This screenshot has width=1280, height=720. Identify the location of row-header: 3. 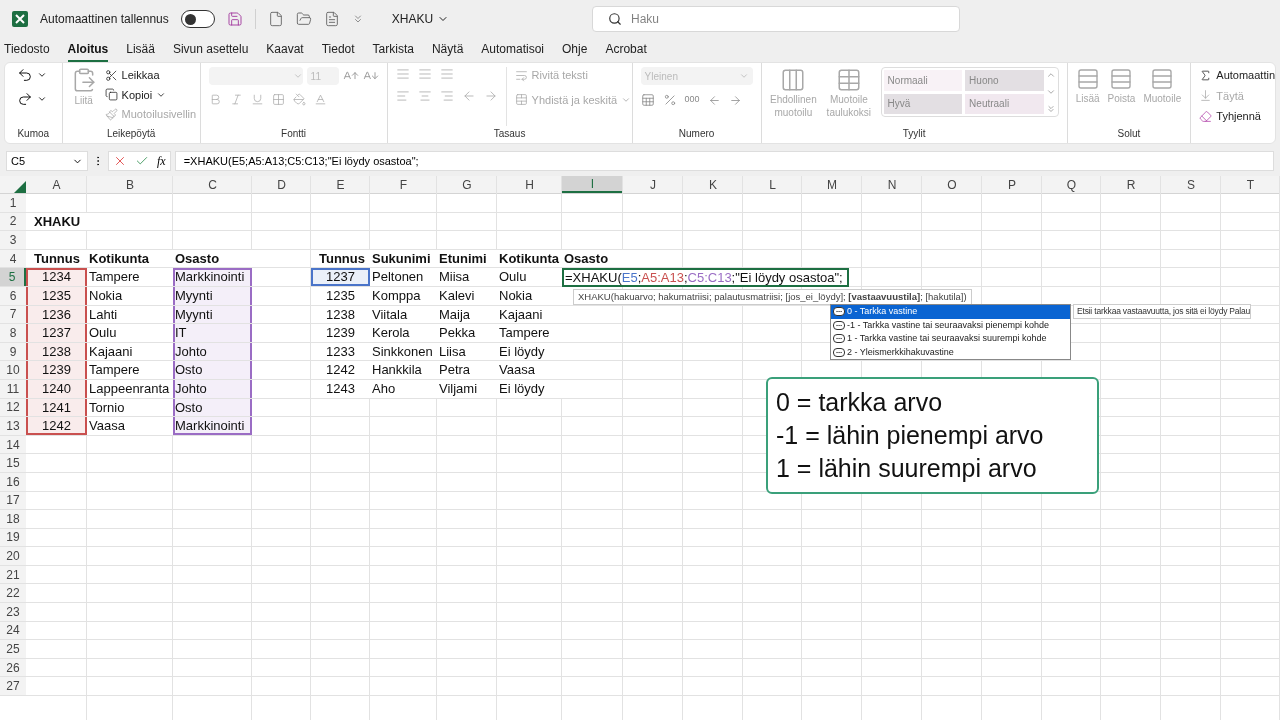
(13, 240).